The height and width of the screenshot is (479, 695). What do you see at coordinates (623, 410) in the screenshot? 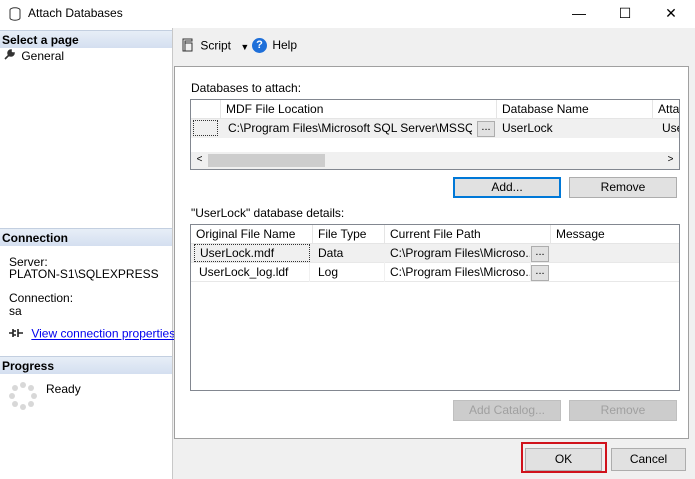
I see `remove-file-button: Remove` at bounding box center [623, 410].